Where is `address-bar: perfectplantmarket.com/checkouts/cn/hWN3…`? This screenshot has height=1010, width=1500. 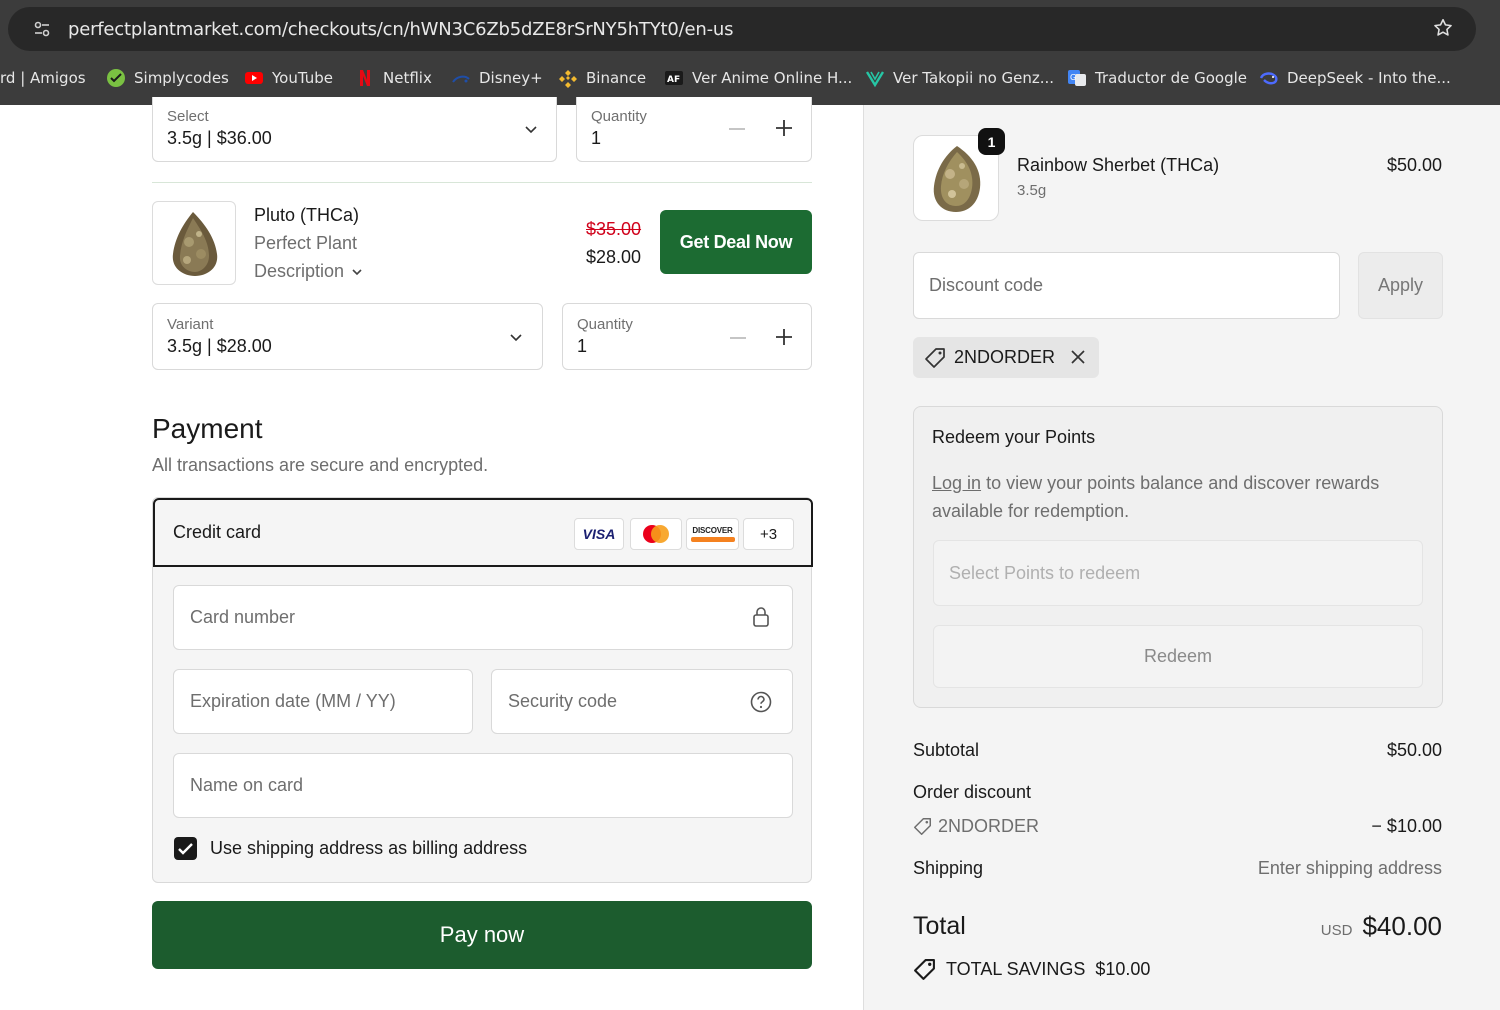 address-bar: perfectplantmarket.com/checkouts/cn/hWN3… is located at coordinates (742, 29).